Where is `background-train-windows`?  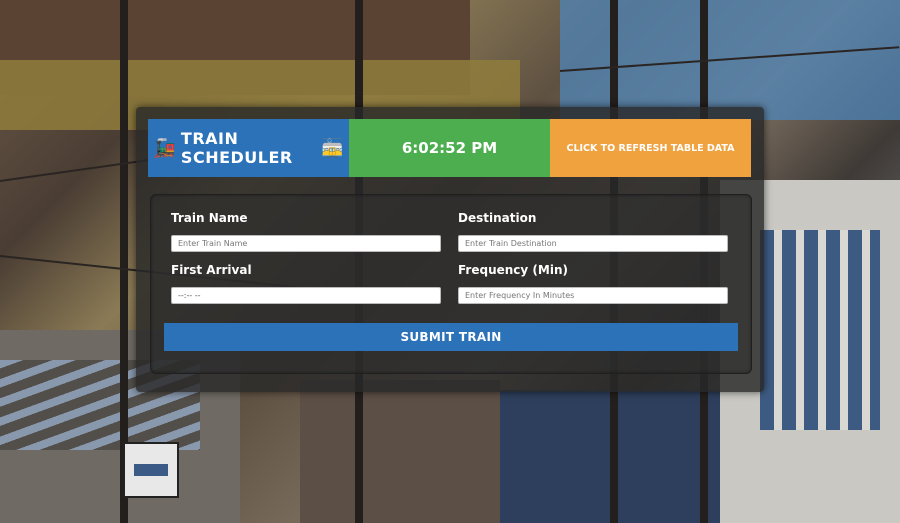 background-train-windows is located at coordinates (820, 330).